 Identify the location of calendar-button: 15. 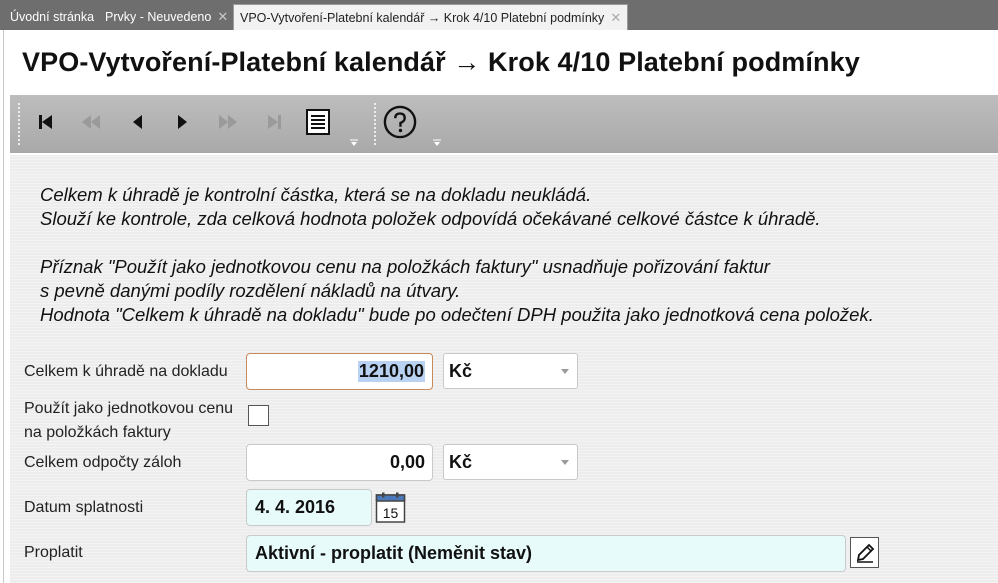
(390, 508).